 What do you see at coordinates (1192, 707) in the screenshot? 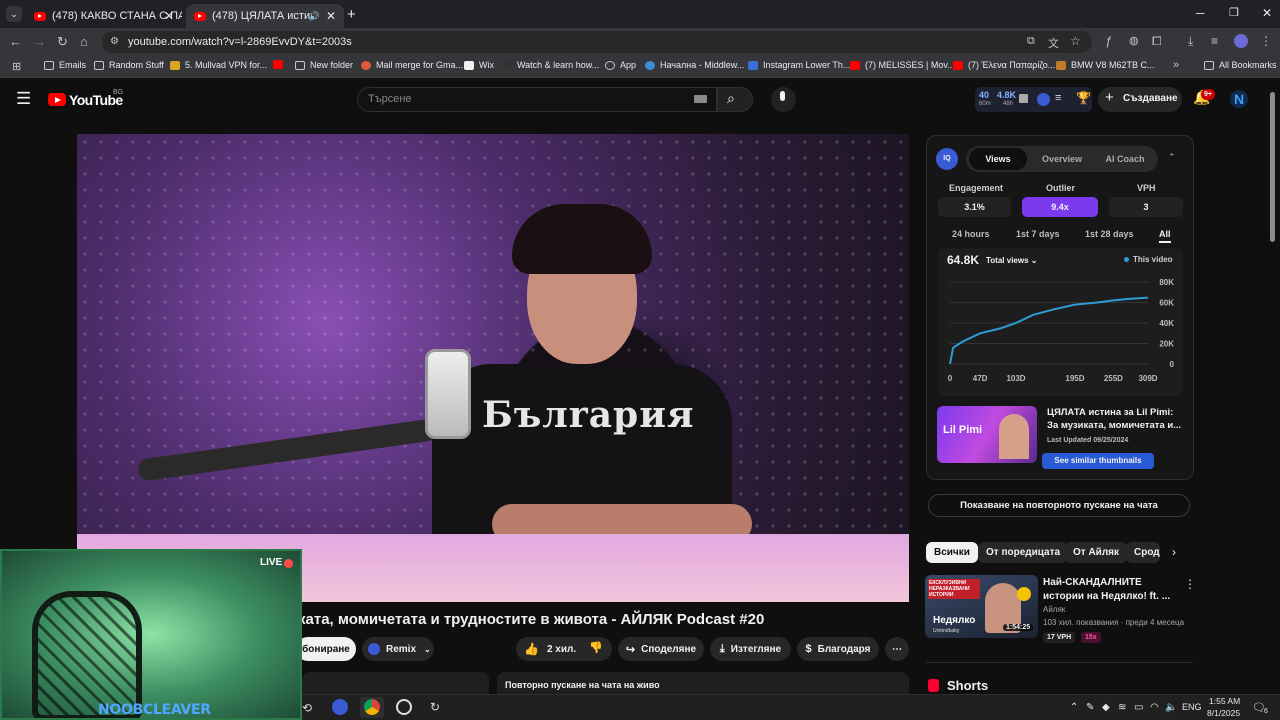
I see `input-language: ENG` at bounding box center [1192, 707].